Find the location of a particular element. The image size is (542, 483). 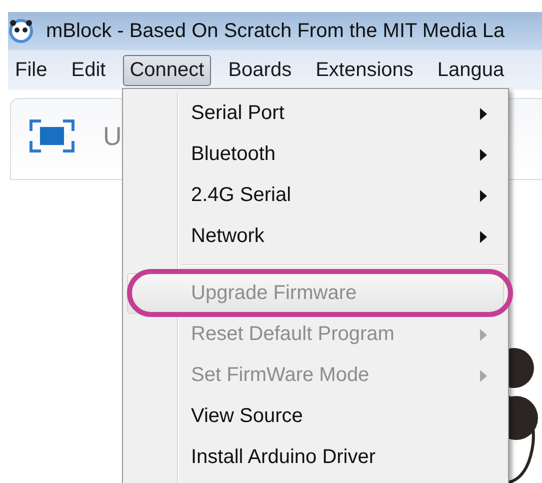

menu-item: Boards is located at coordinates (260, 70).